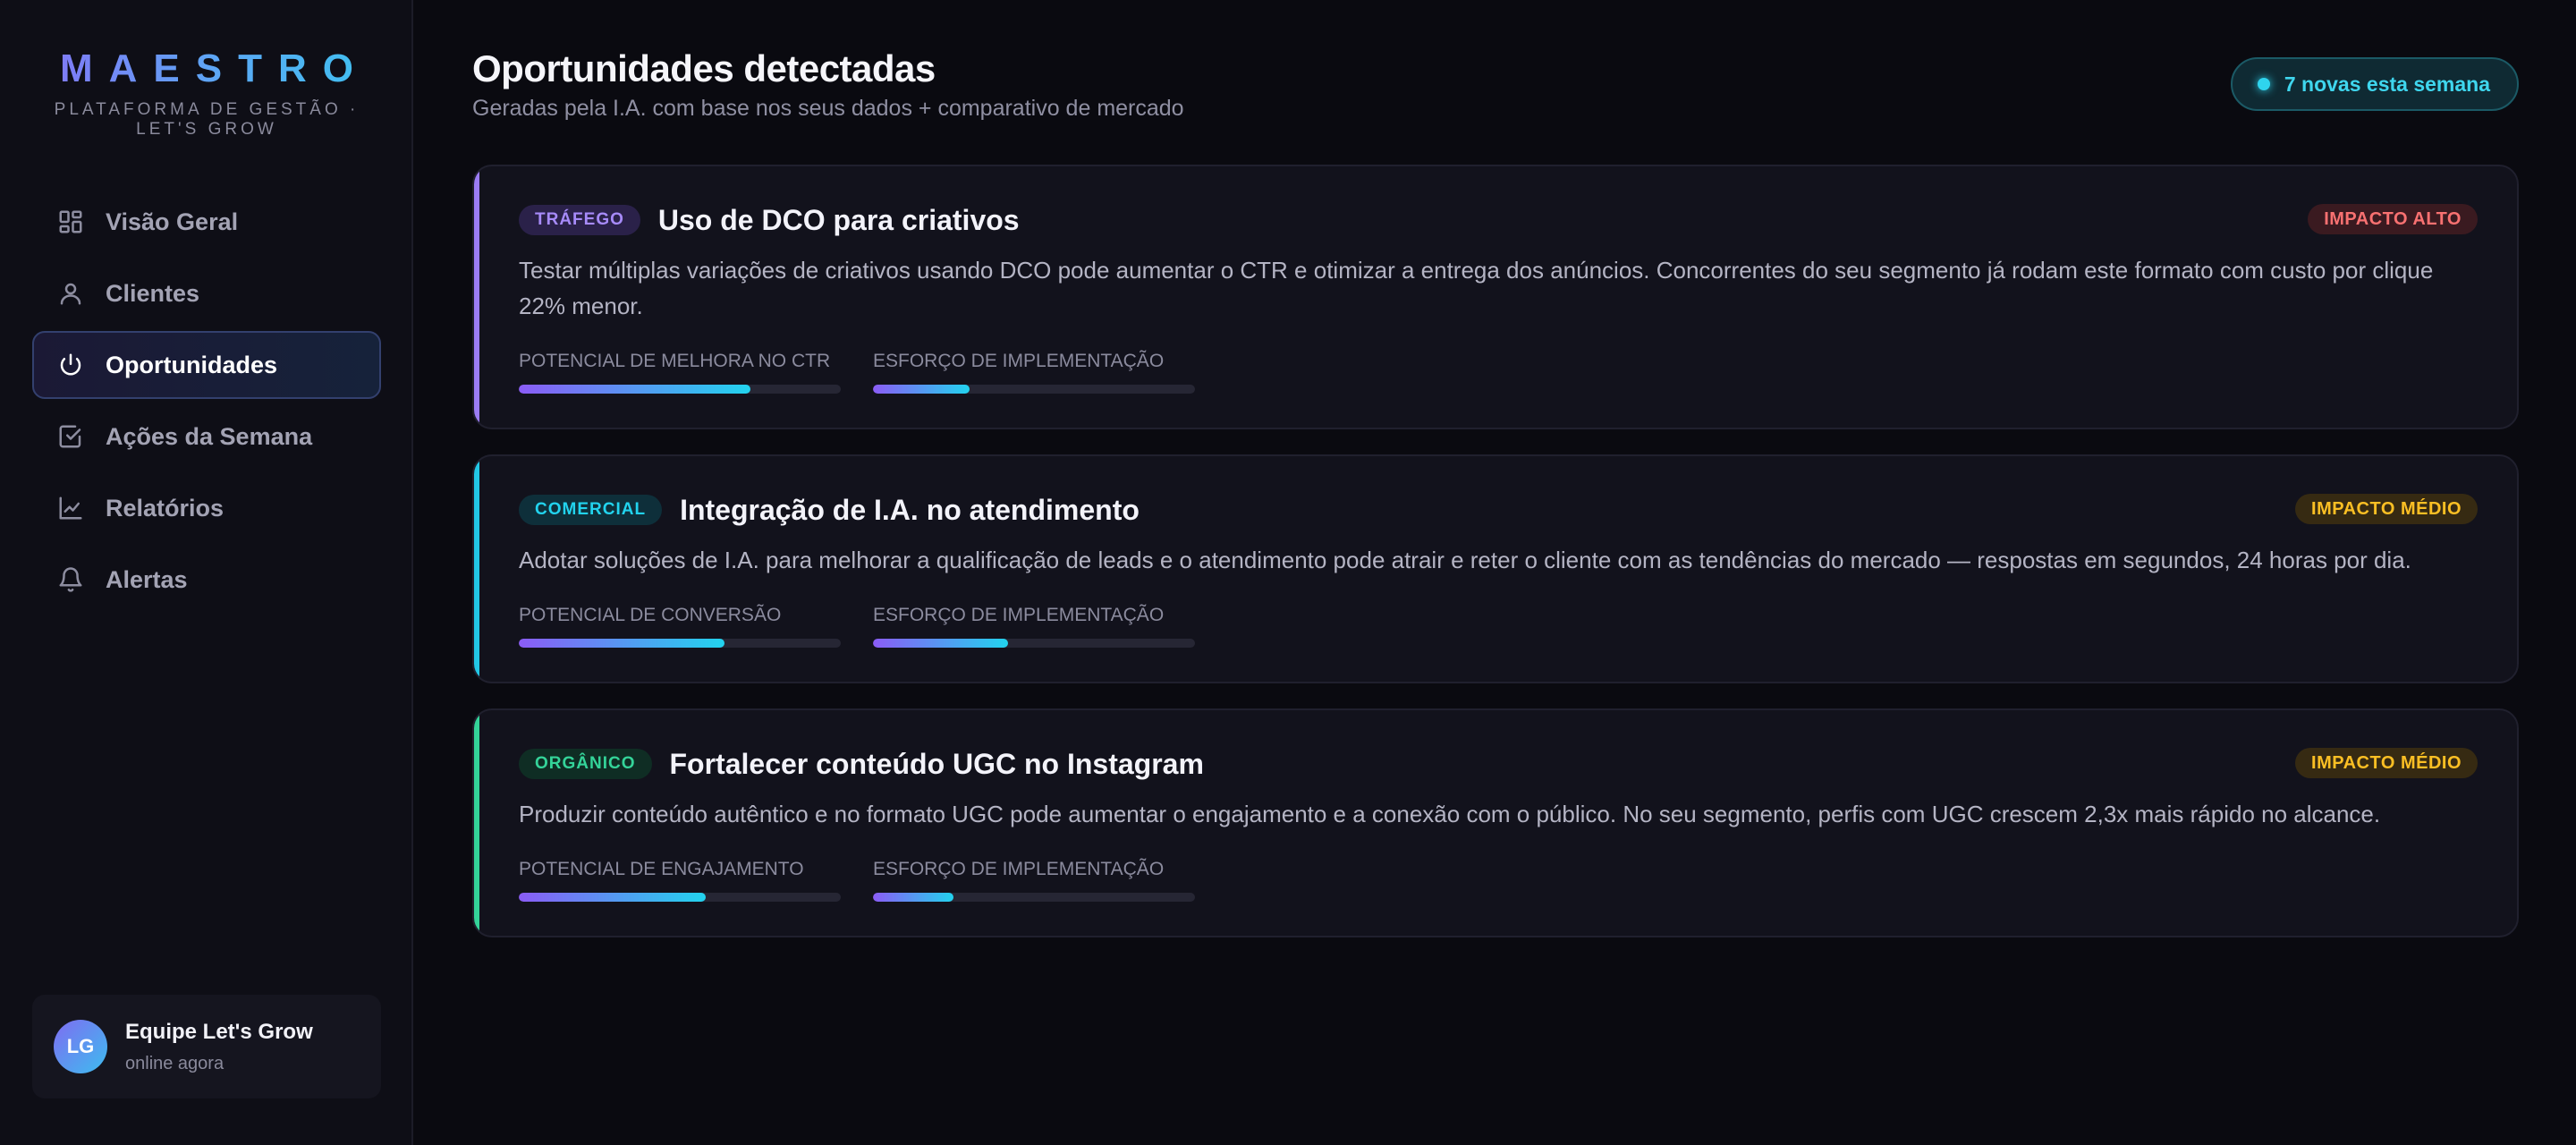 The width and height of the screenshot is (2576, 1145). I want to click on sidebar-item-oportunidades: Oportunidades, so click(206, 365).